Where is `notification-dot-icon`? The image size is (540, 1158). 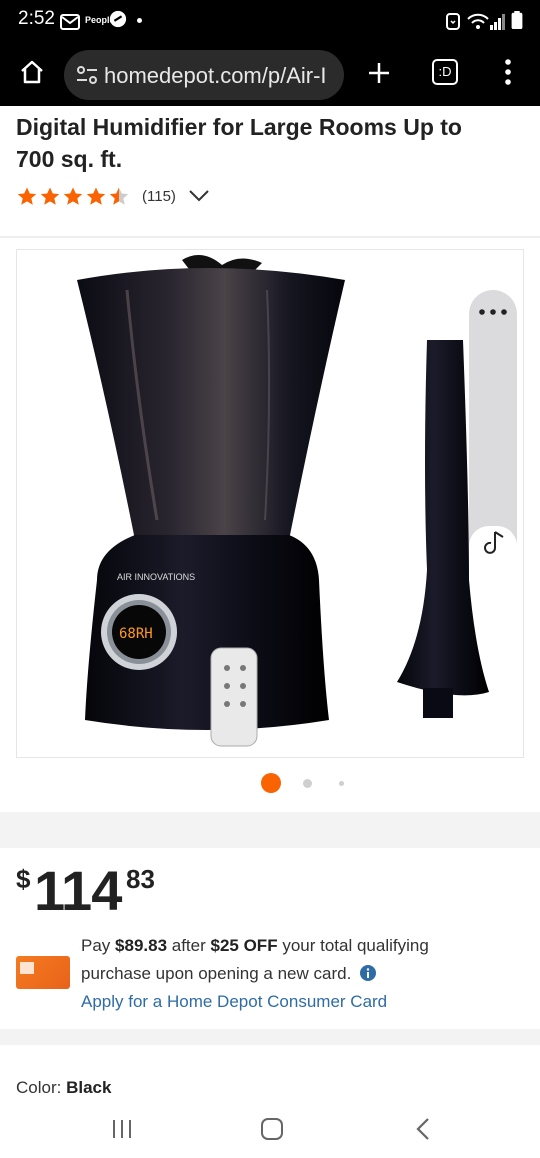 notification-dot-icon is located at coordinates (139, 20).